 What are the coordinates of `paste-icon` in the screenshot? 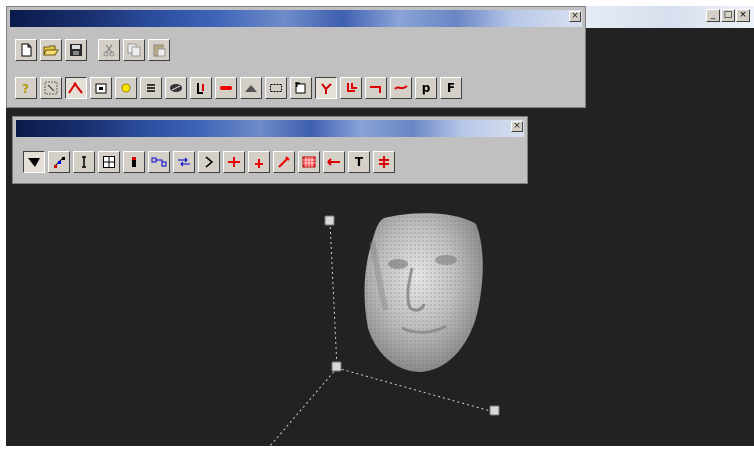 It's located at (159, 50).